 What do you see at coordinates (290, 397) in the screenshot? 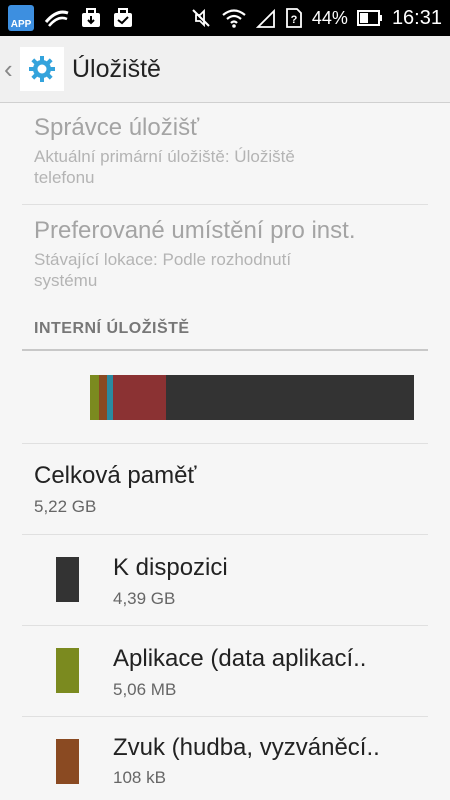
I see `usage-segment-available` at bounding box center [290, 397].